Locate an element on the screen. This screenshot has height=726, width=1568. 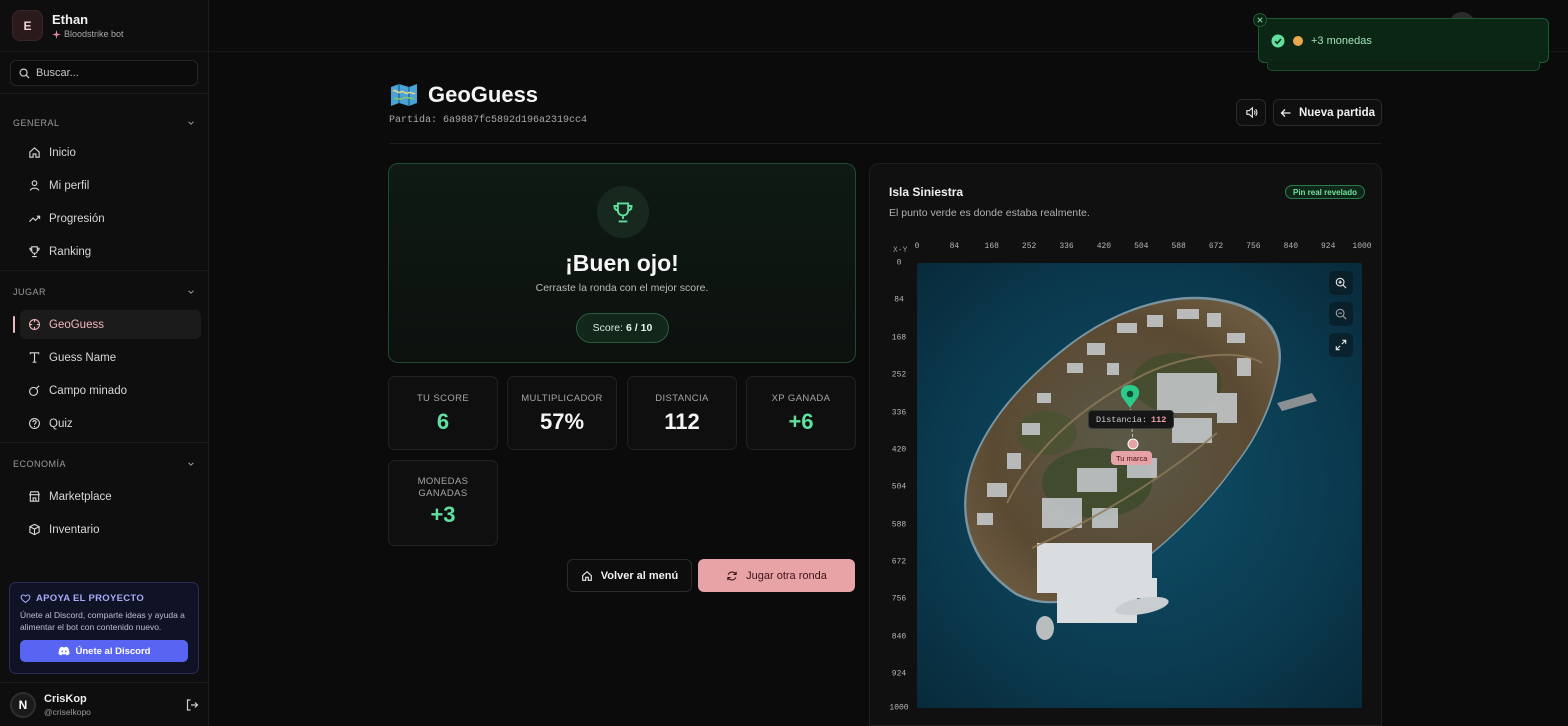
crosshair-icon is located at coordinates (34, 324).